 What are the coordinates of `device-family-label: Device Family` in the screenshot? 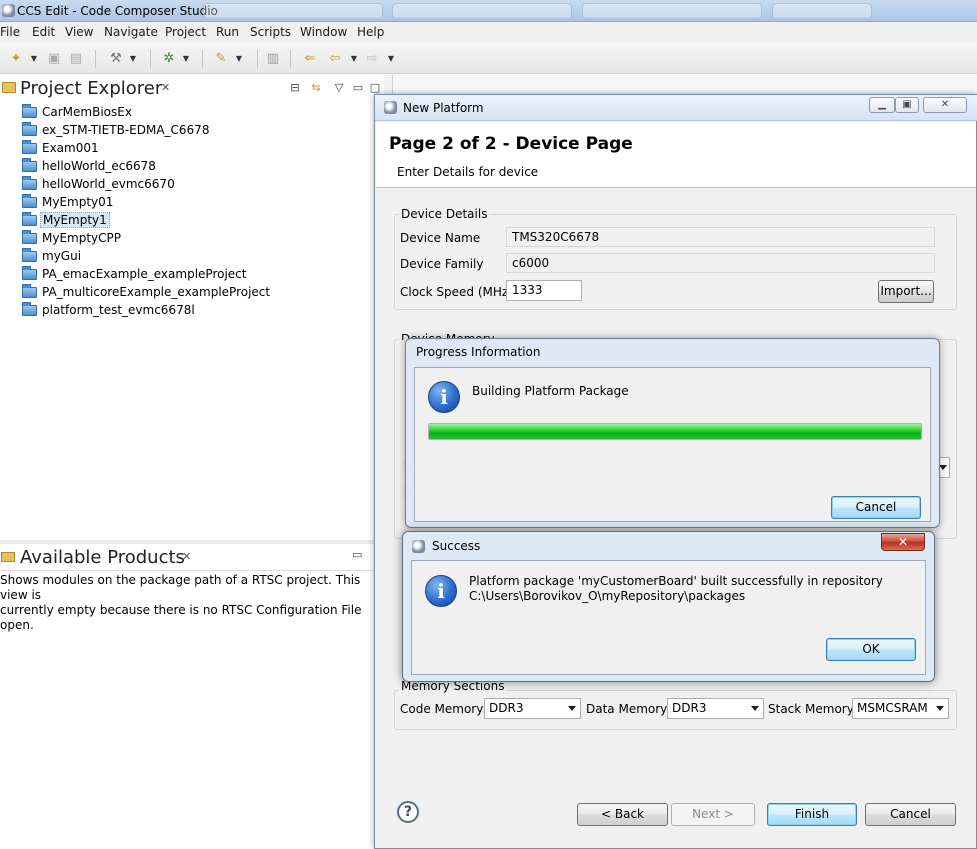 It's located at (442, 264).